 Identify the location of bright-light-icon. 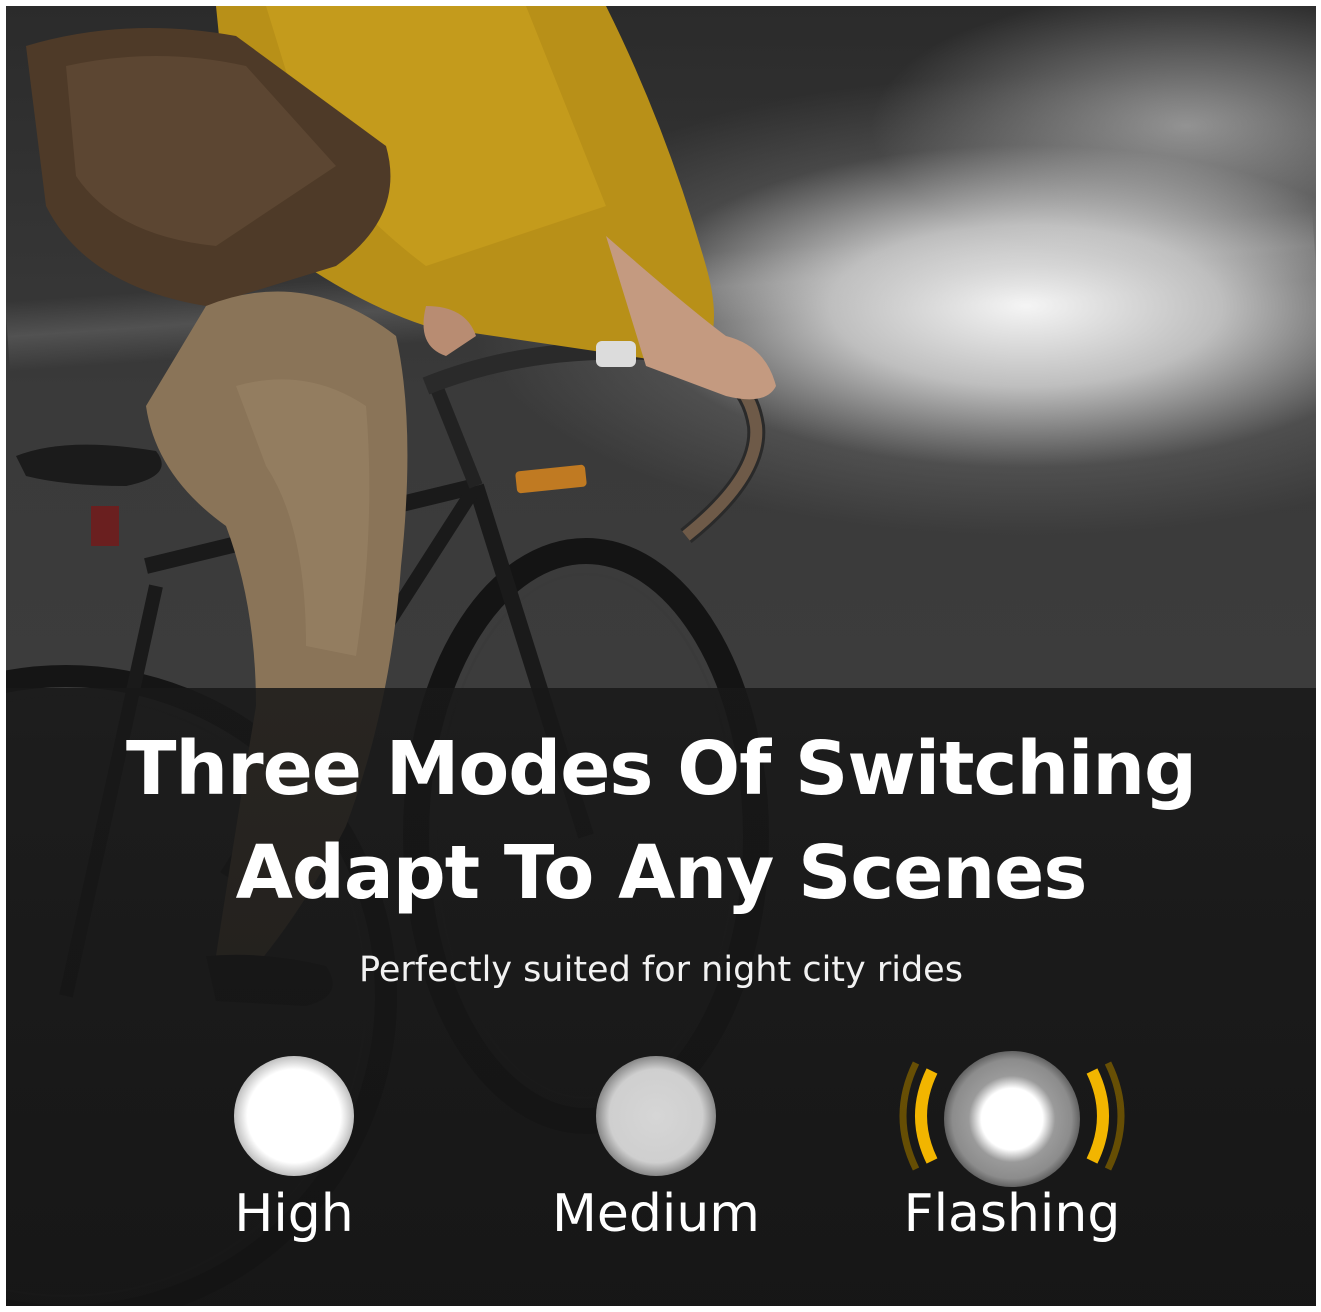
(294, 1116).